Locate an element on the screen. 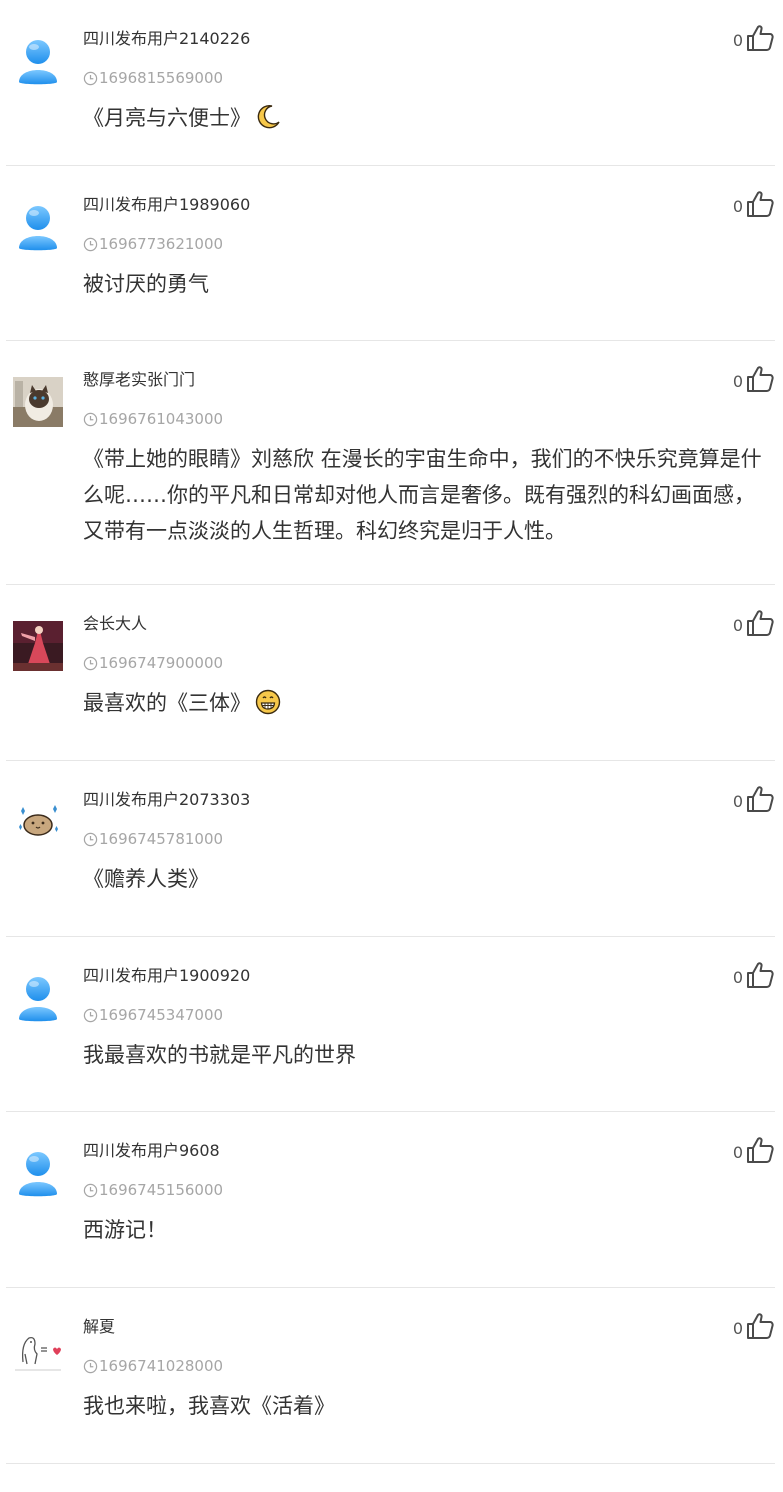 The image size is (783, 1492). comment-timestamp: 1696761043000 is located at coordinates (153, 419).